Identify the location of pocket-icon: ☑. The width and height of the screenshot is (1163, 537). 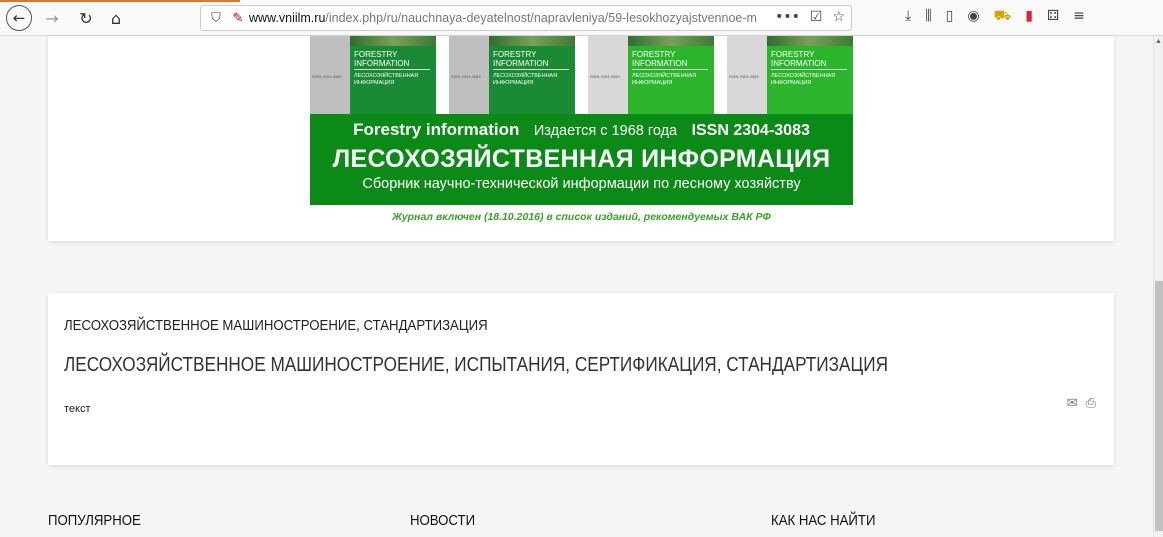
(816, 17).